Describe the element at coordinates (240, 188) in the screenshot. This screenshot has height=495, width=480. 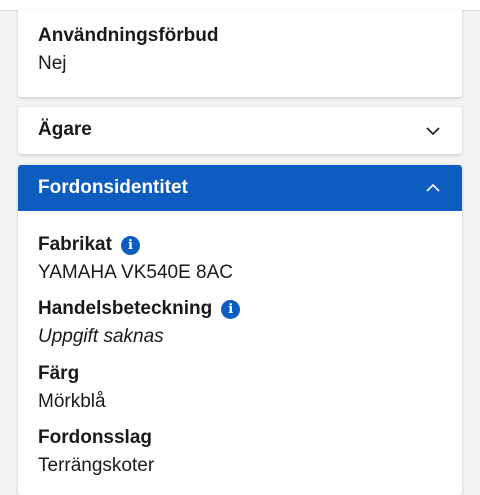
I see `vehicle-identity-header: Fordonsidentitet` at that location.